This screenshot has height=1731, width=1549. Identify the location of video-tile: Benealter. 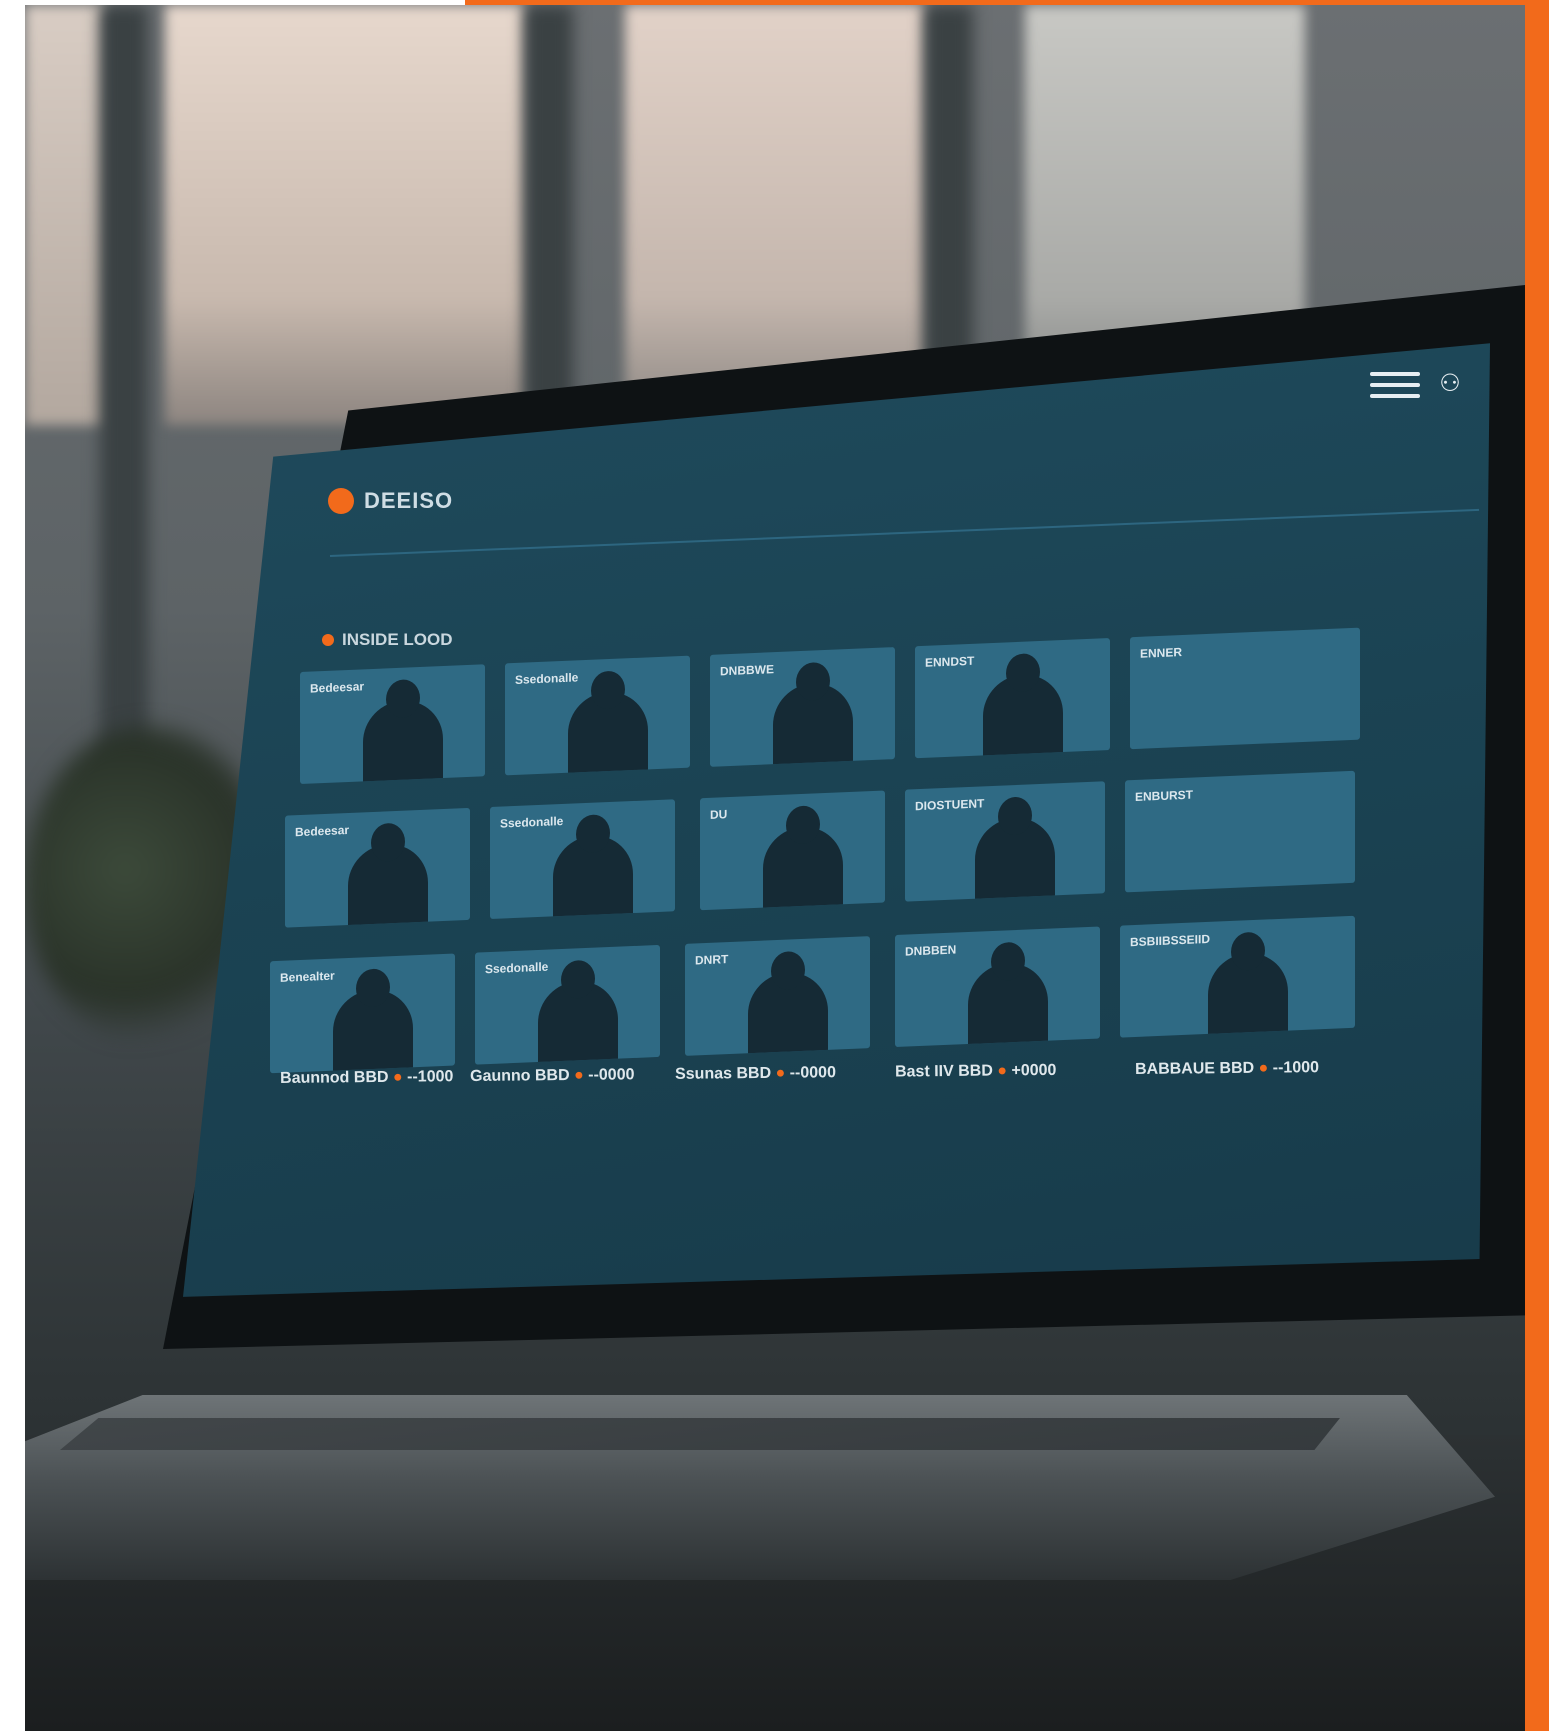
(362, 1013).